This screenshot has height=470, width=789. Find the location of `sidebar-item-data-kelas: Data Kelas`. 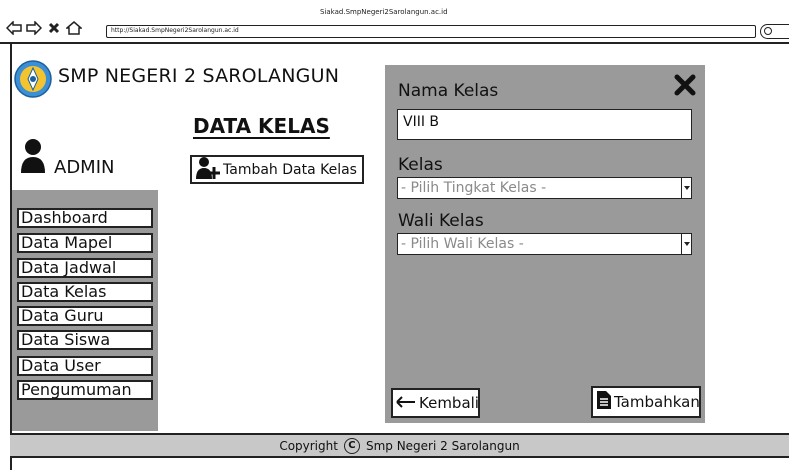

sidebar-item-data-kelas: Data Kelas is located at coordinates (85, 292).